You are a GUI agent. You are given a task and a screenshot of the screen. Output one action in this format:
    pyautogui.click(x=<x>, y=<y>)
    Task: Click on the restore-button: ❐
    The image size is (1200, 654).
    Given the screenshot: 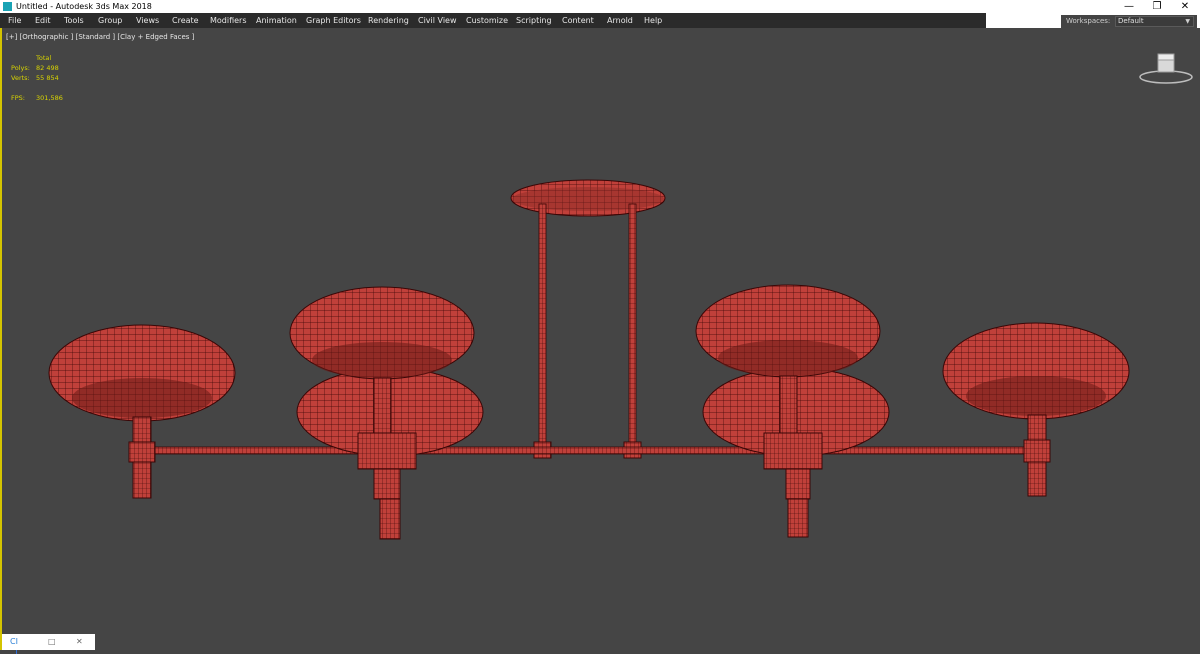 What is the action you would take?
    pyautogui.click(x=1157, y=6)
    